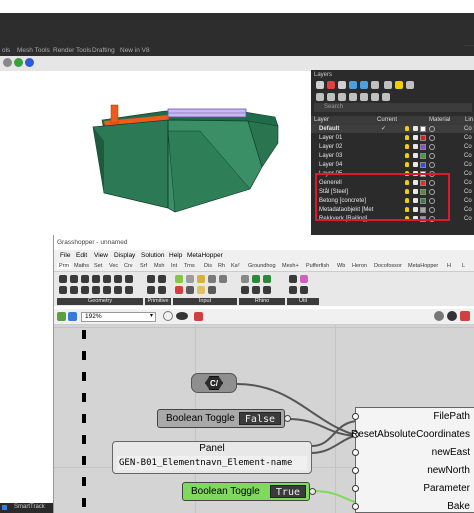 Image resolution: width=474 pixels, height=513 pixels. I want to click on new-layer-icon, so click(320, 85).